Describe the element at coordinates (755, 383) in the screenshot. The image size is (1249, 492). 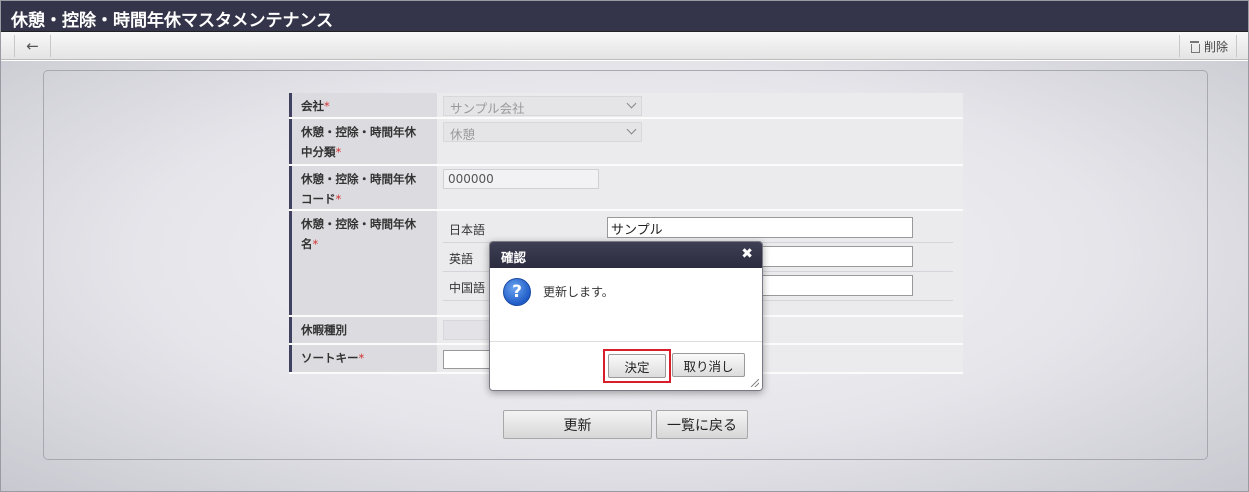
I see `resize-grip-icon` at that location.